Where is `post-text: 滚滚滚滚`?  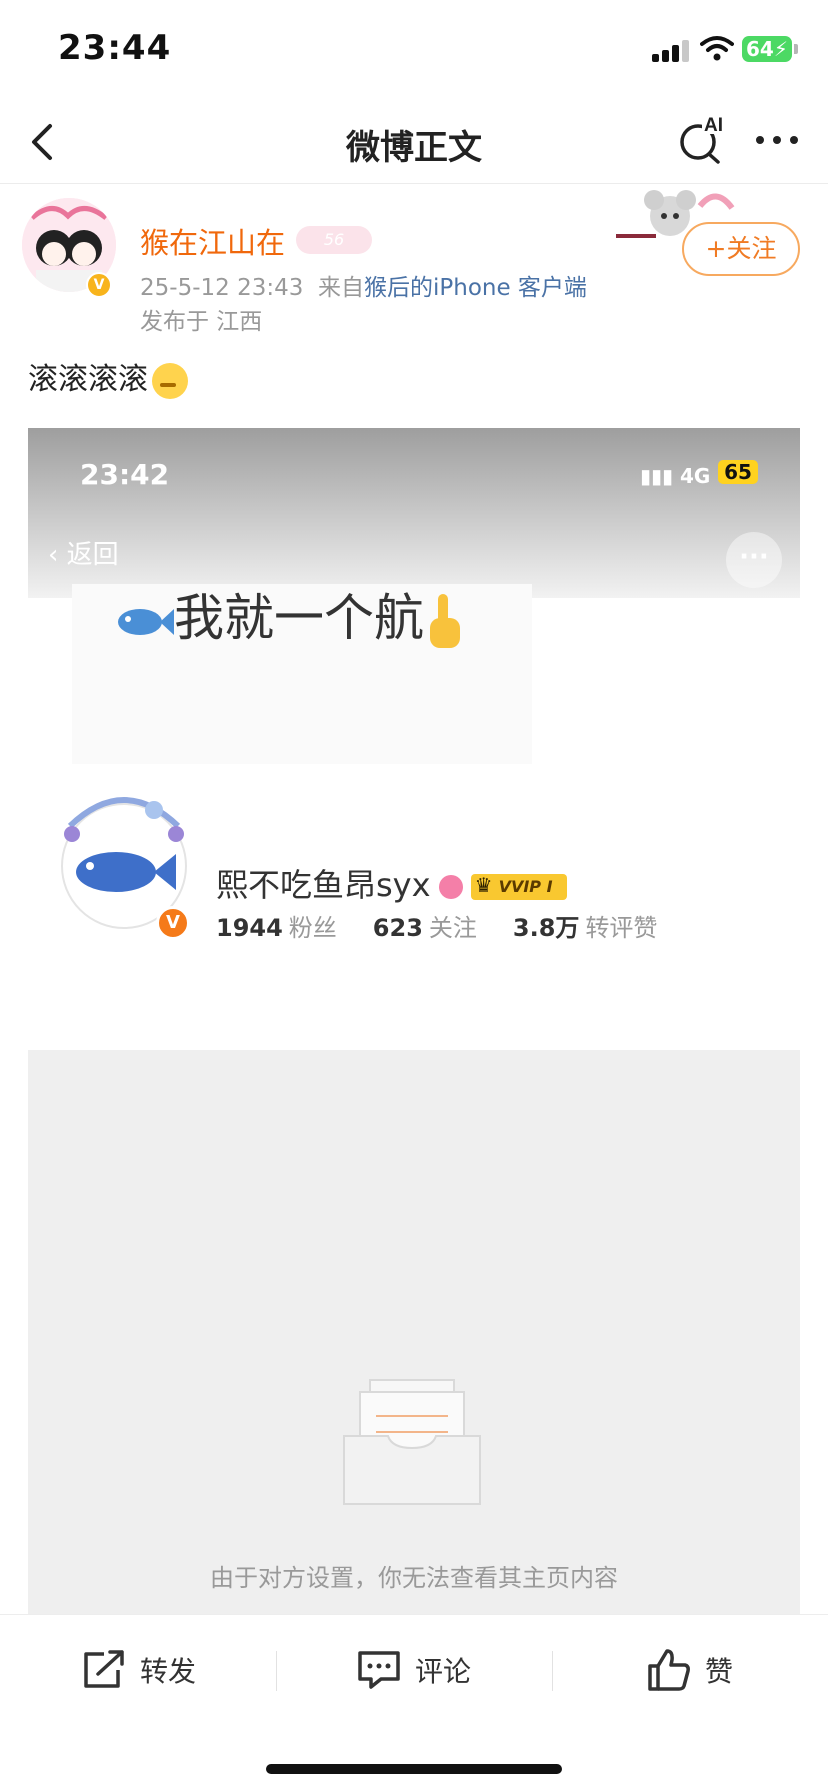
post-text: 滚滚滚滚 is located at coordinates (108, 376).